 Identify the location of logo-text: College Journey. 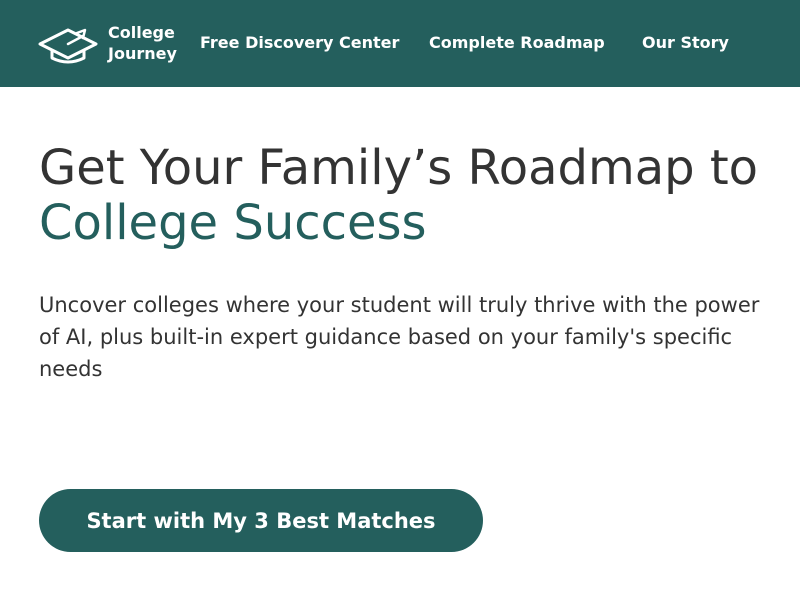
(148, 43).